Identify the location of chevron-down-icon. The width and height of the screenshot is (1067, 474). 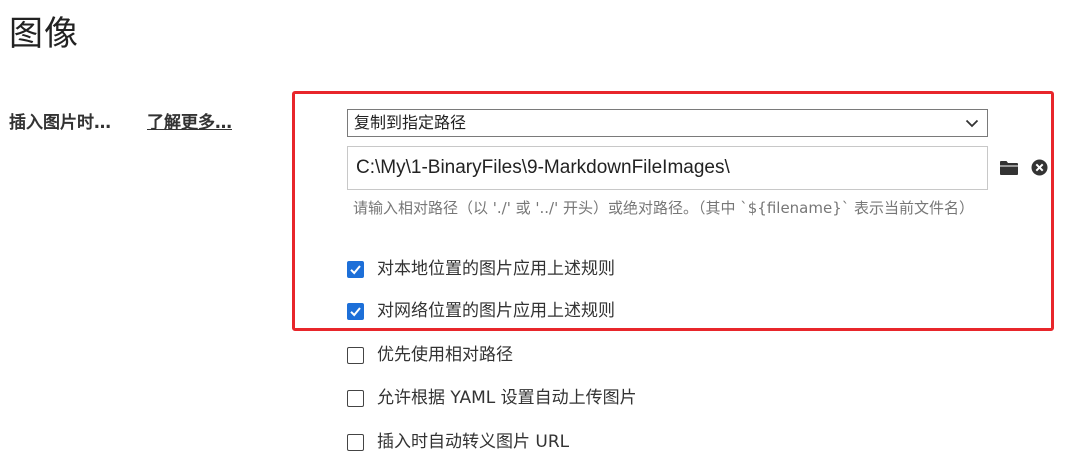
(972, 123).